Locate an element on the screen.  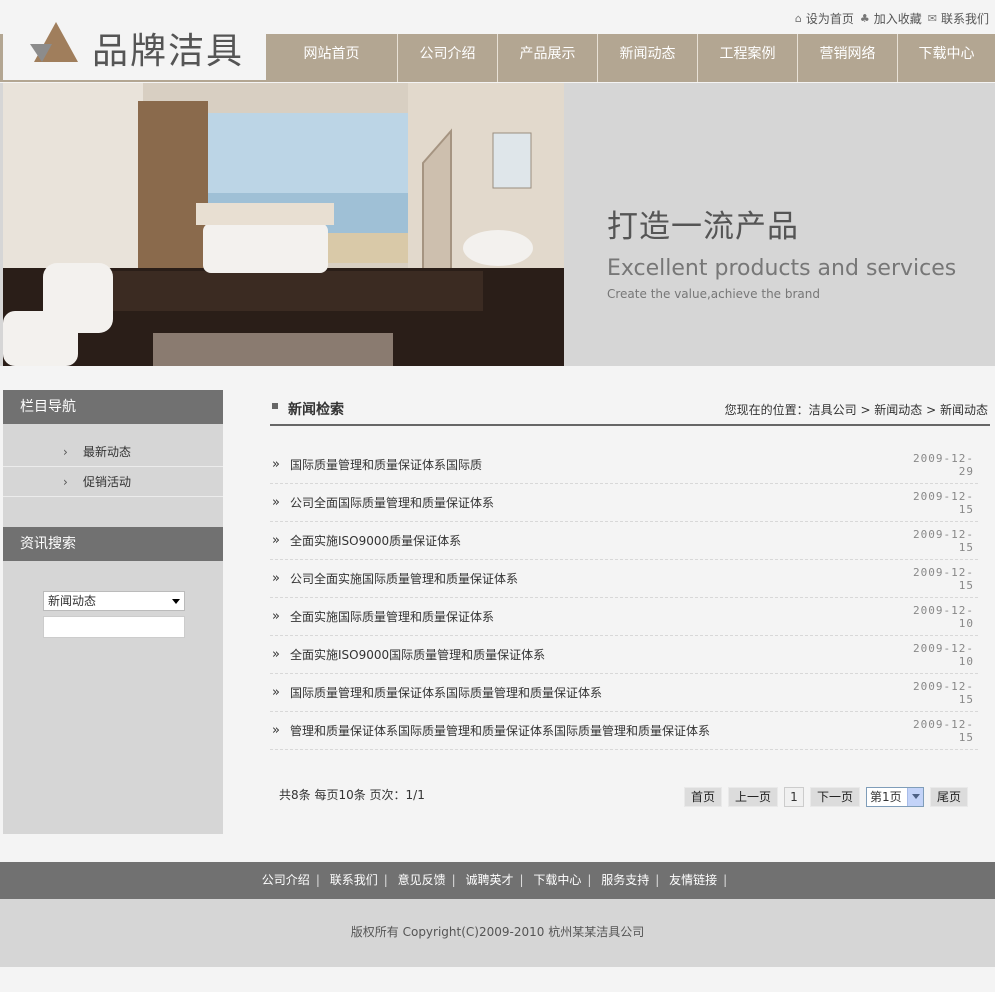
contact-icon: ✉ is located at coordinates (932, 18).